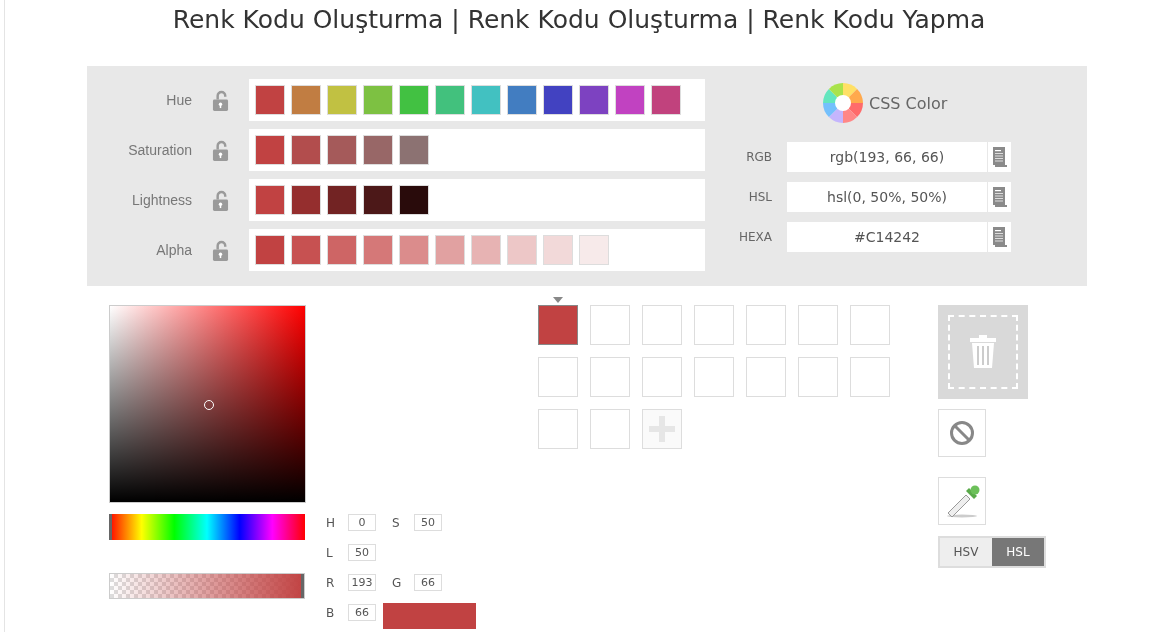  What do you see at coordinates (579, 20) in the screenshot?
I see `page-title: Renk Kodu Oluşturma | Renk Kodu Oluşturma | Renk Kodu Yapma` at bounding box center [579, 20].